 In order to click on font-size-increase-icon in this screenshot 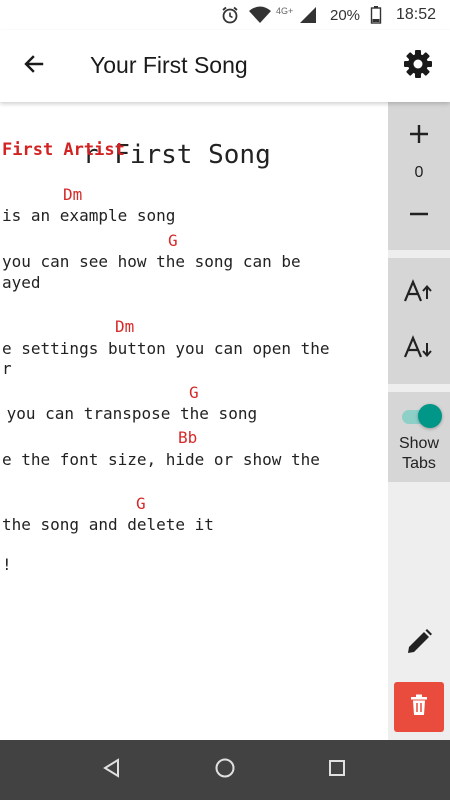, I will do `click(419, 294)`.